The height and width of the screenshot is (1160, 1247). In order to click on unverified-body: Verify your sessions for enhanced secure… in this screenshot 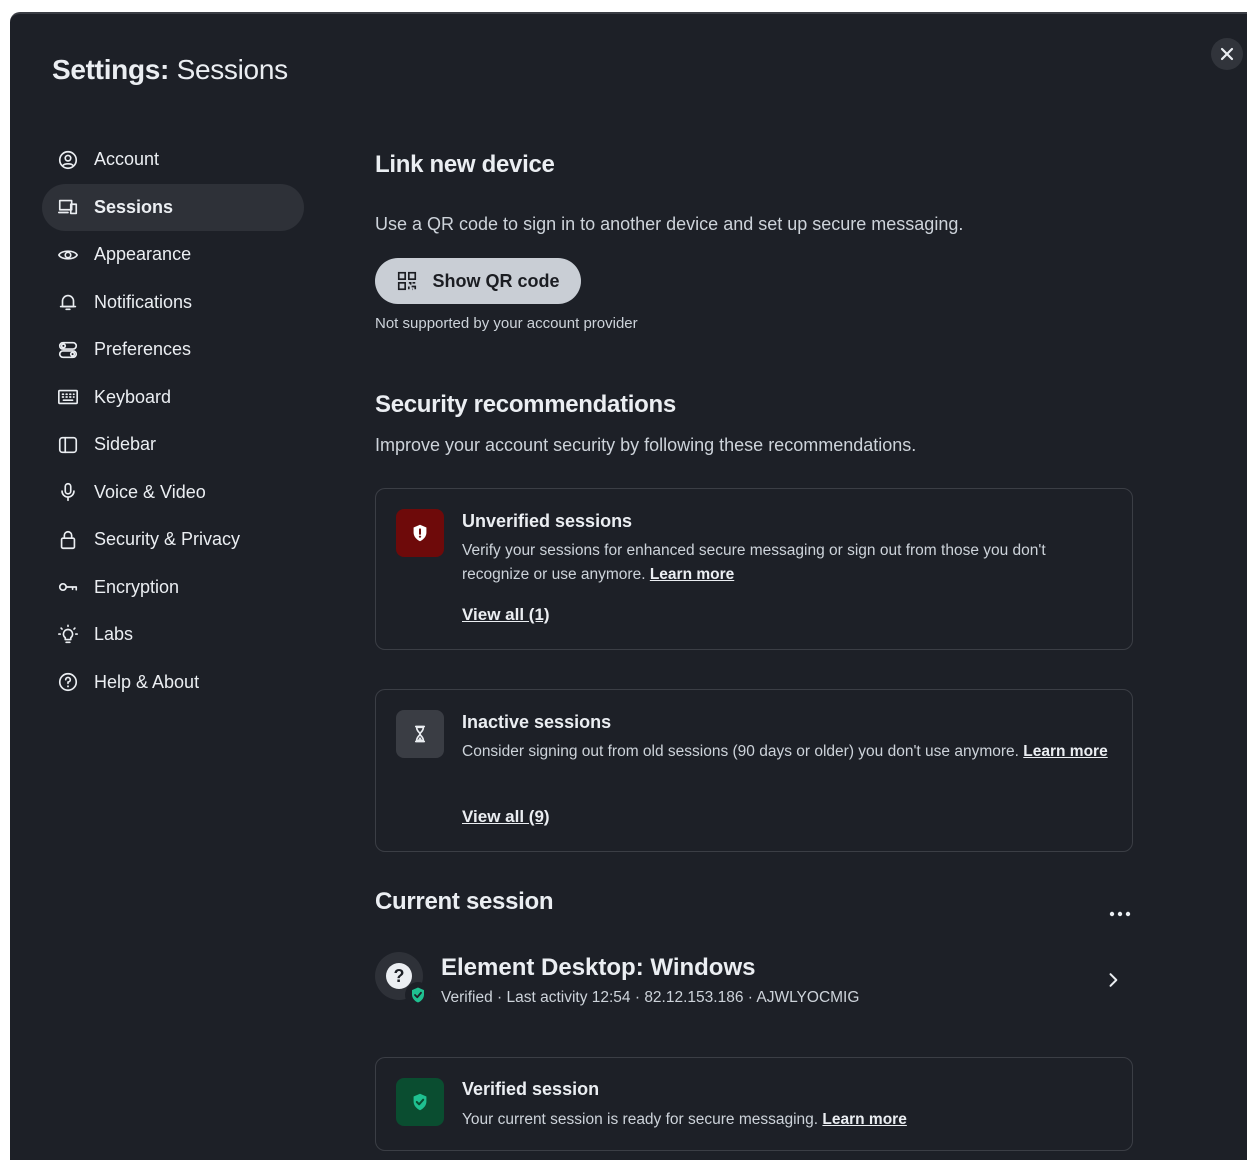, I will do `click(787, 563)`.